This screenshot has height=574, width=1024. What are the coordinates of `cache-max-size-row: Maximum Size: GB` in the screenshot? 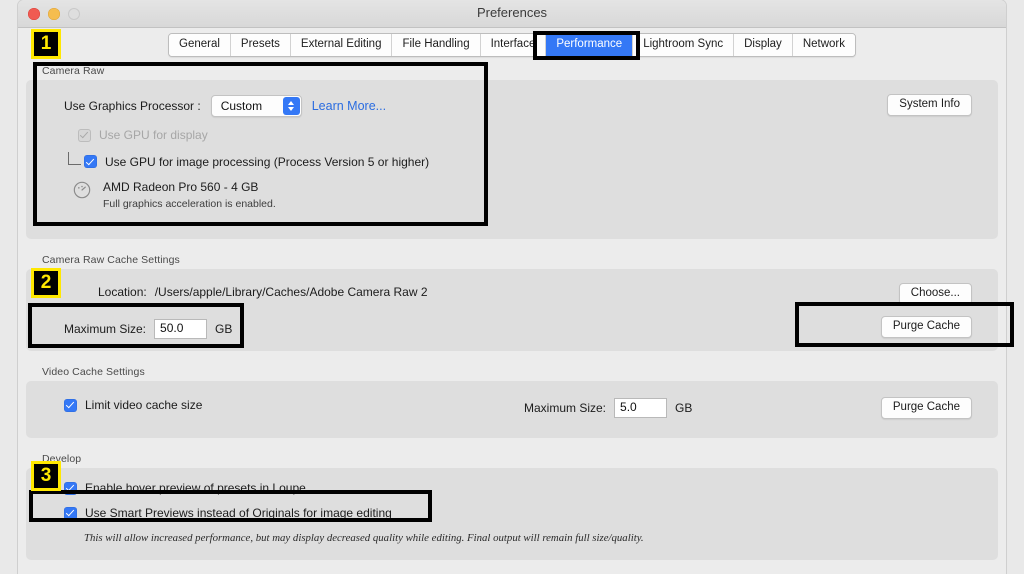 It's located at (148, 329).